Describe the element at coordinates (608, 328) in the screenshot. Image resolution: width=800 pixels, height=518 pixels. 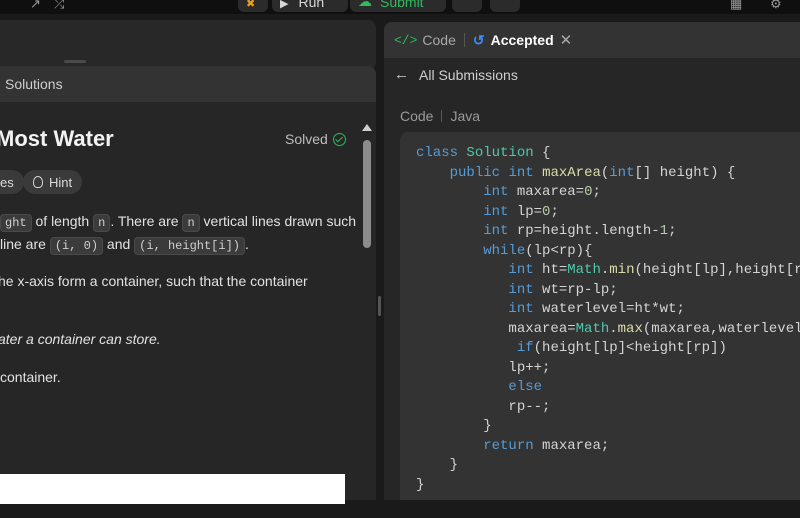
I see `code-line: maxarea=Math.max(maxarea,waterlevel);` at that location.